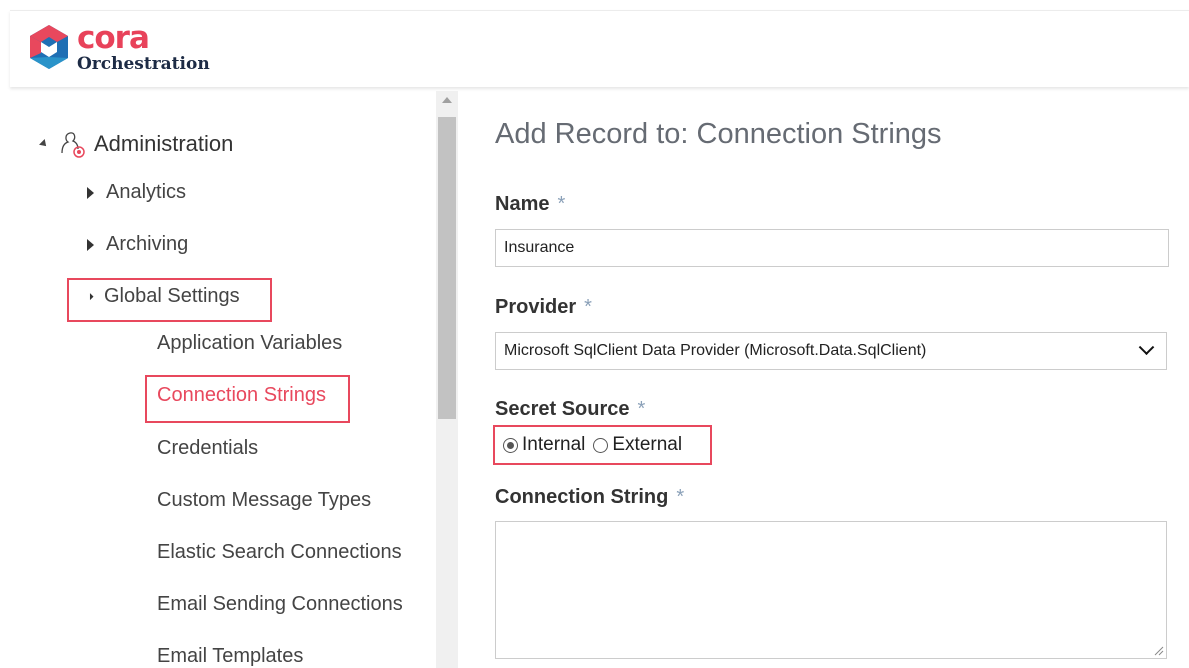 The image size is (1189, 668). Describe the element at coordinates (510, 445) in the screenshot. I see `radio-internal` at that location.